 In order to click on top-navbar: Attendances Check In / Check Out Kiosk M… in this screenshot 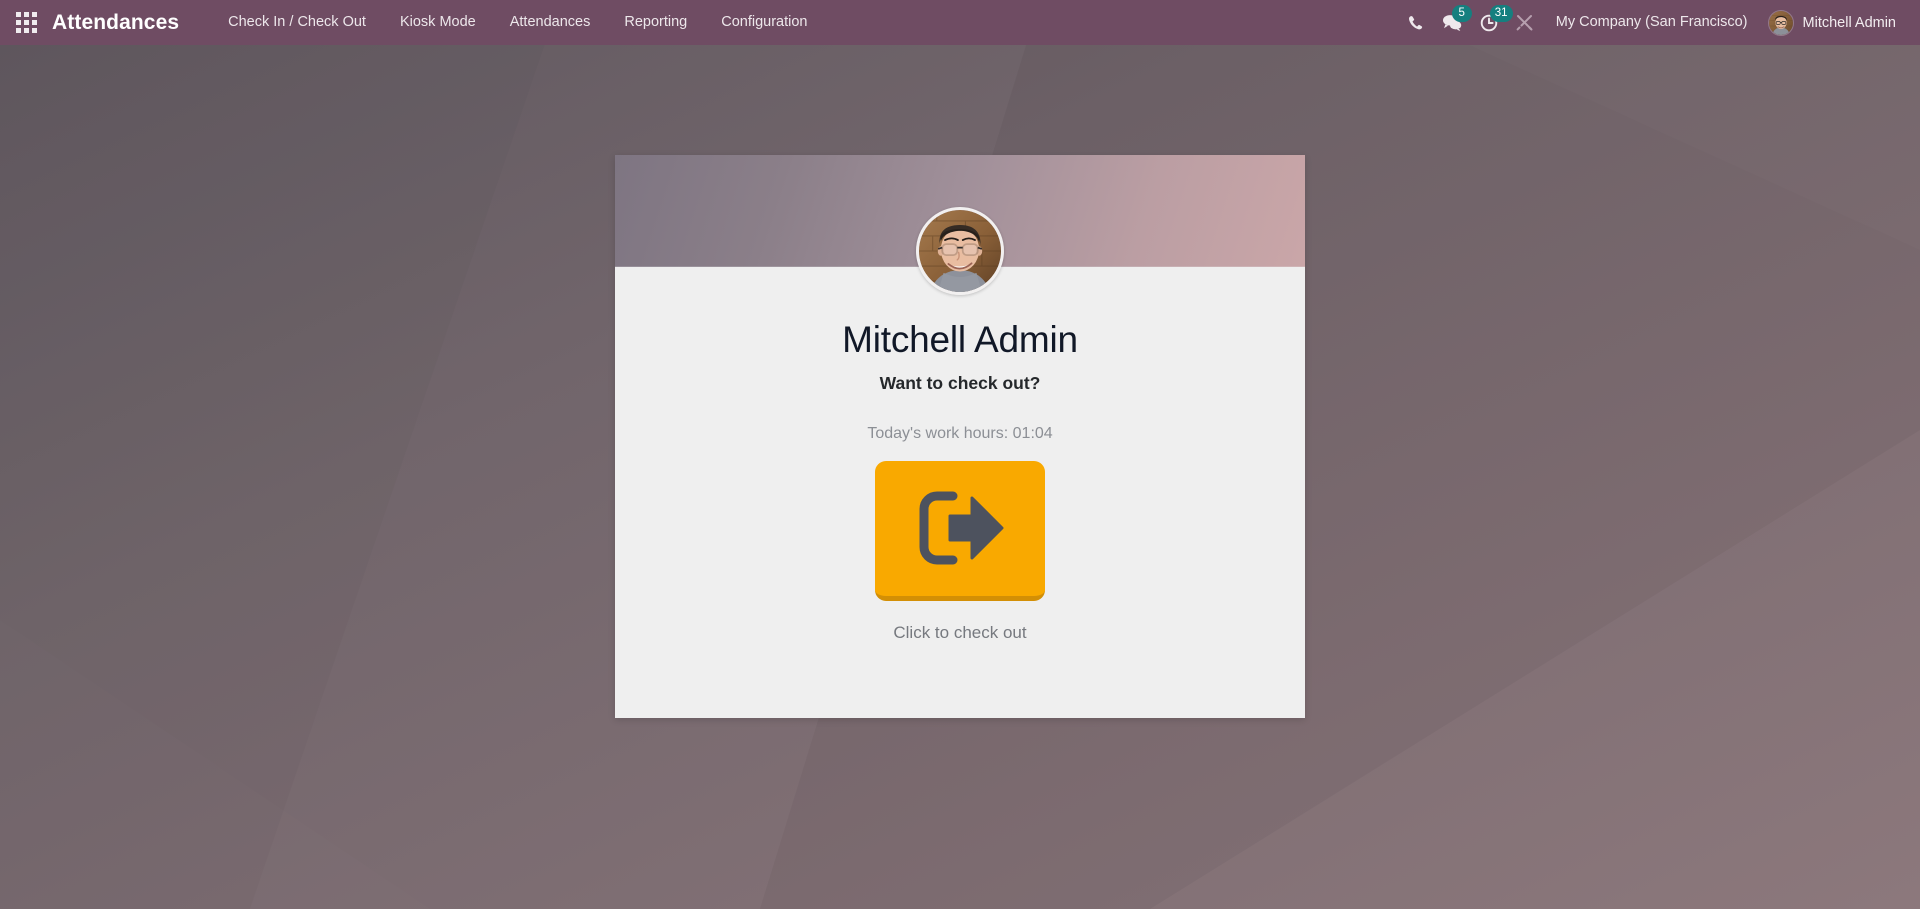, I will do `click(960, 22)`.